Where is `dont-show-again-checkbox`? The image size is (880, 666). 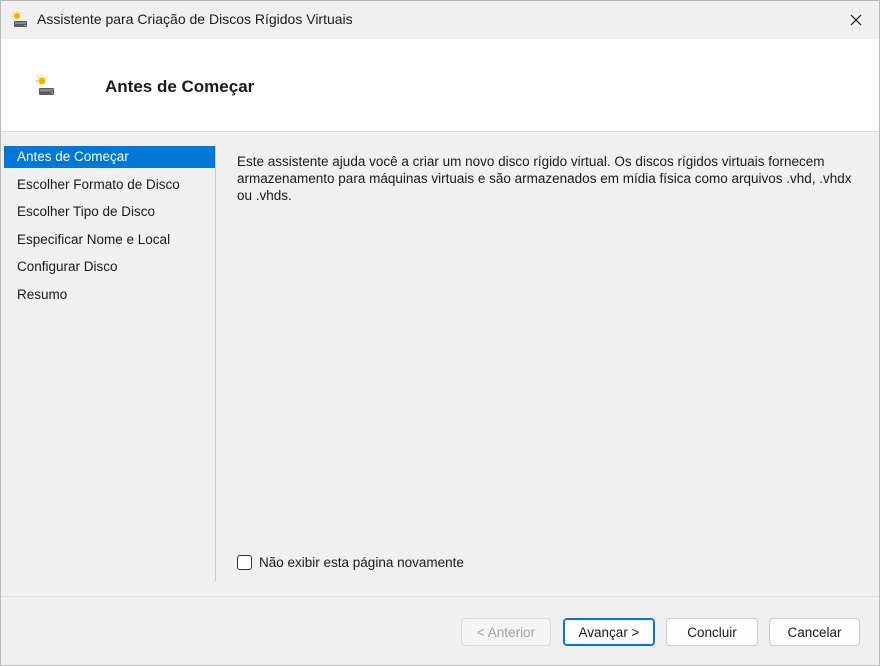
dont-show-again-checkbox is located at coordinates (244, 562).